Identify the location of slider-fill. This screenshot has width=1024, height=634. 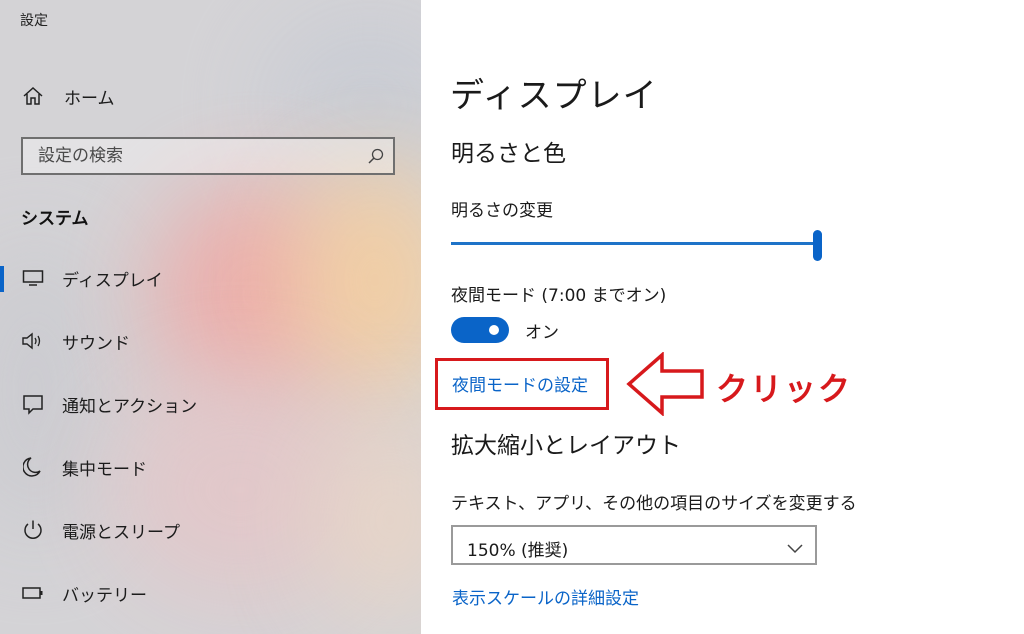
(632, 243).